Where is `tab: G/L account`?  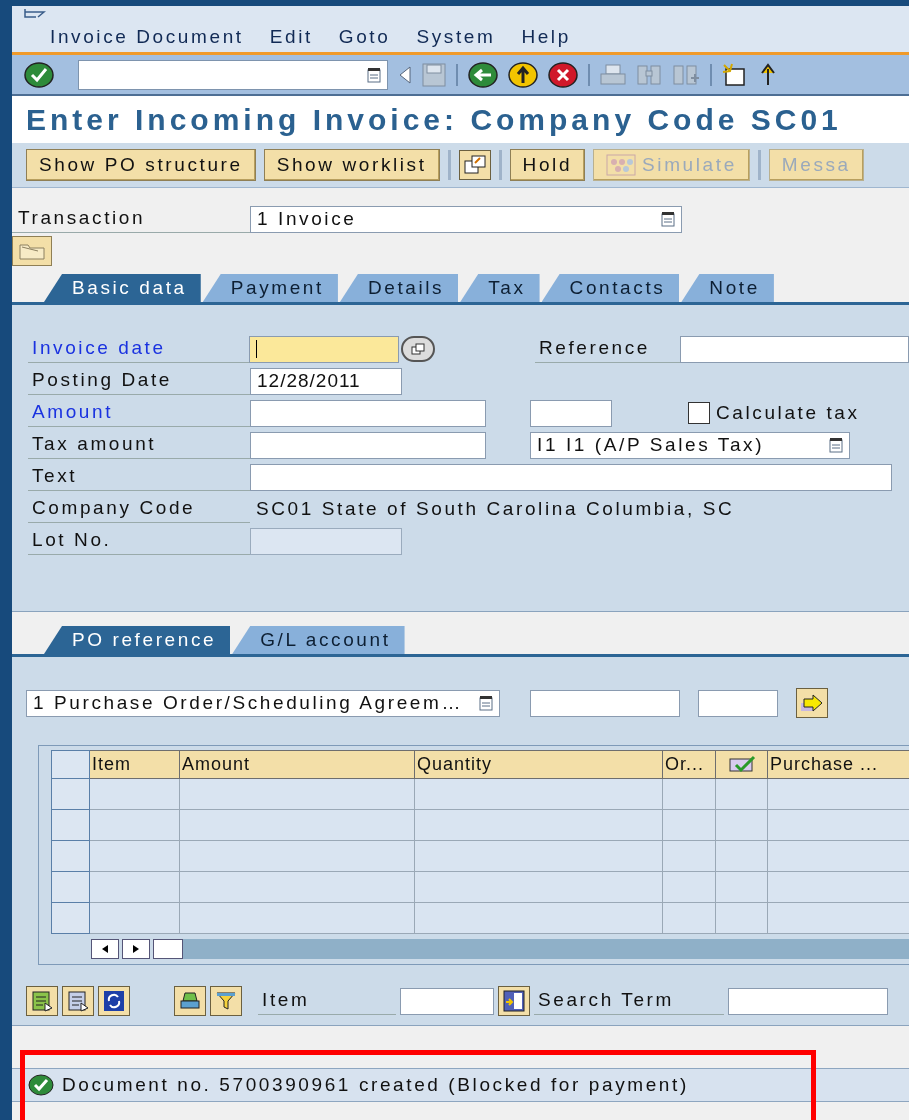
tab: G/L account is located at coordinates (318, 640).